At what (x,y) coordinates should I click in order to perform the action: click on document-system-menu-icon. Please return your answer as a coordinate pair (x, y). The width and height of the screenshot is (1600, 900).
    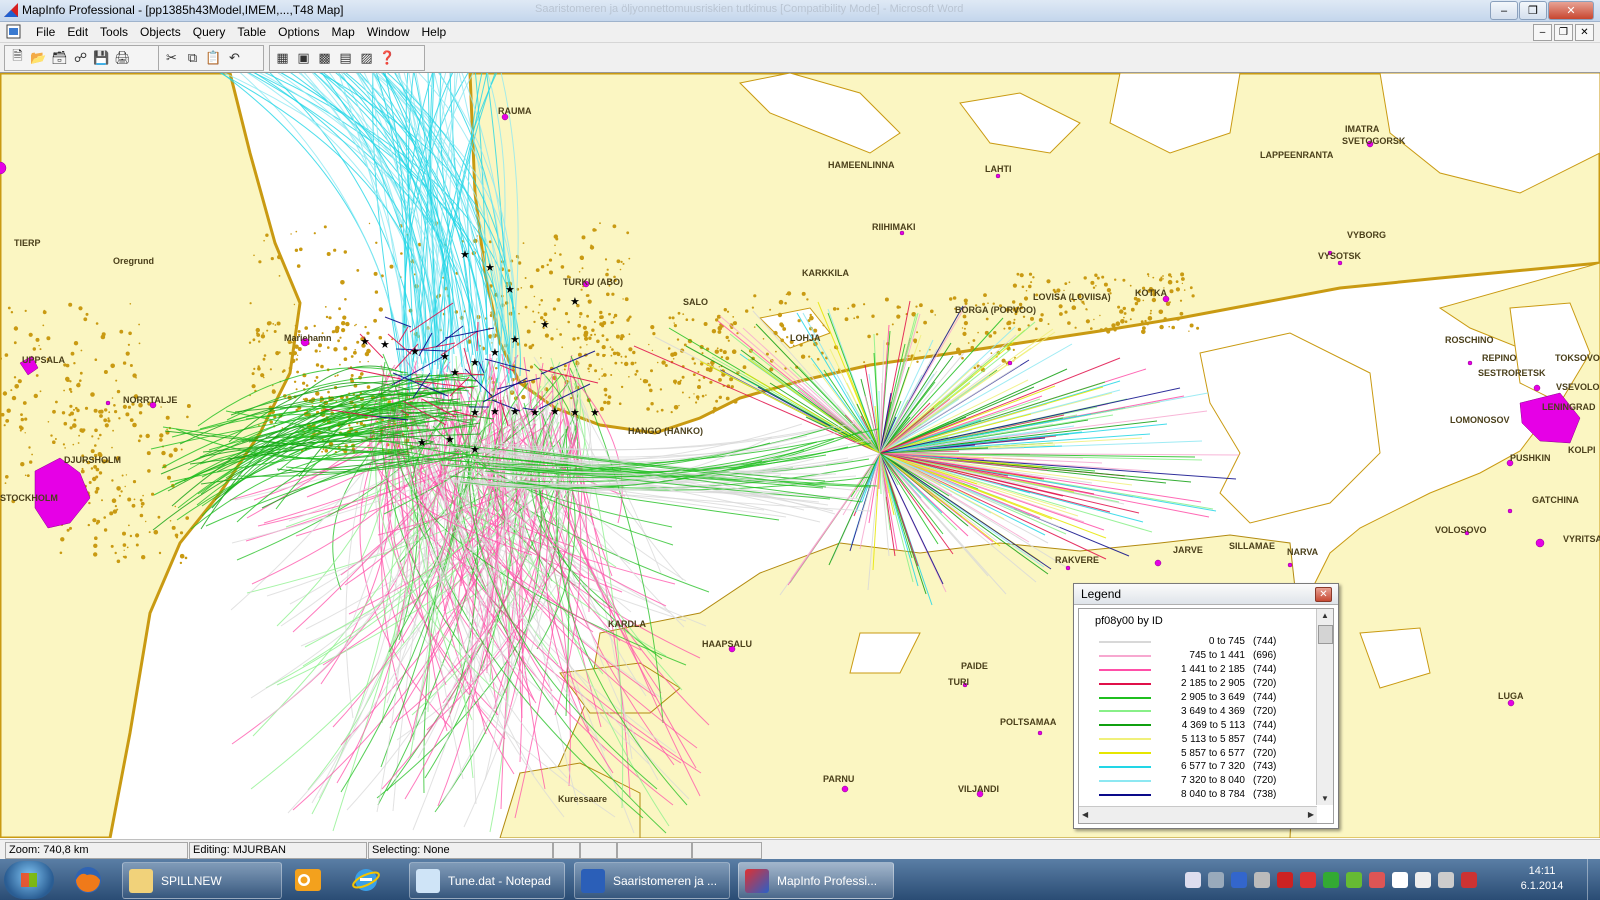
    Looking at the image, I should click on (13, 31).